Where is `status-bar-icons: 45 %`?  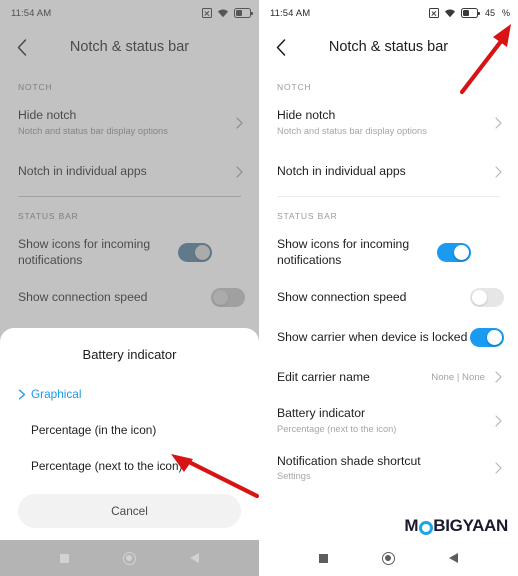
status-bar-icons: 45 % is located at coordinates (469, 13).